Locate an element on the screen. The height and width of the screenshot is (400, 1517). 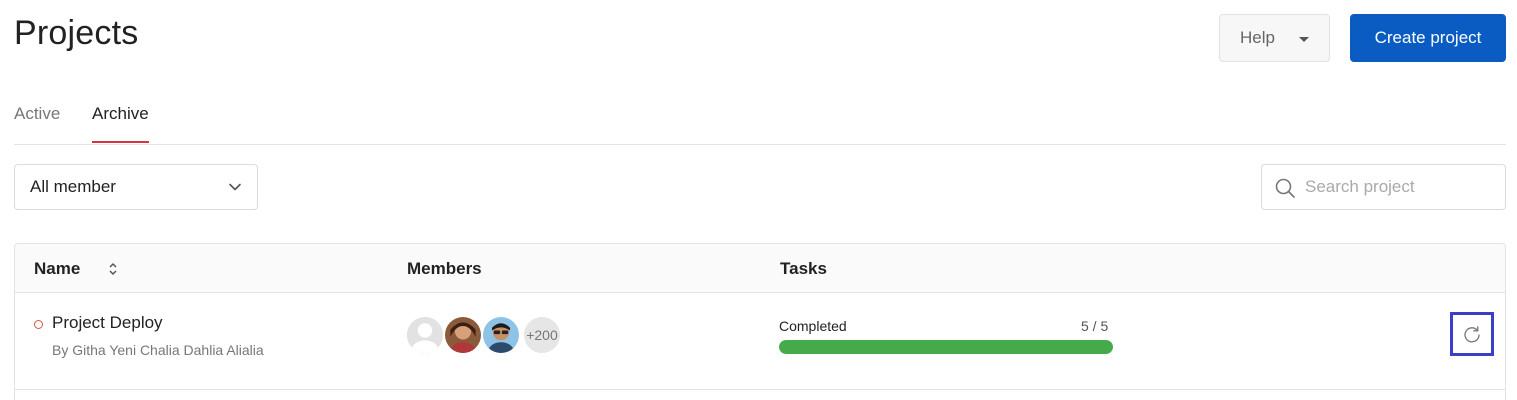
column-header-members: Members is located at coordinates (444, 268).